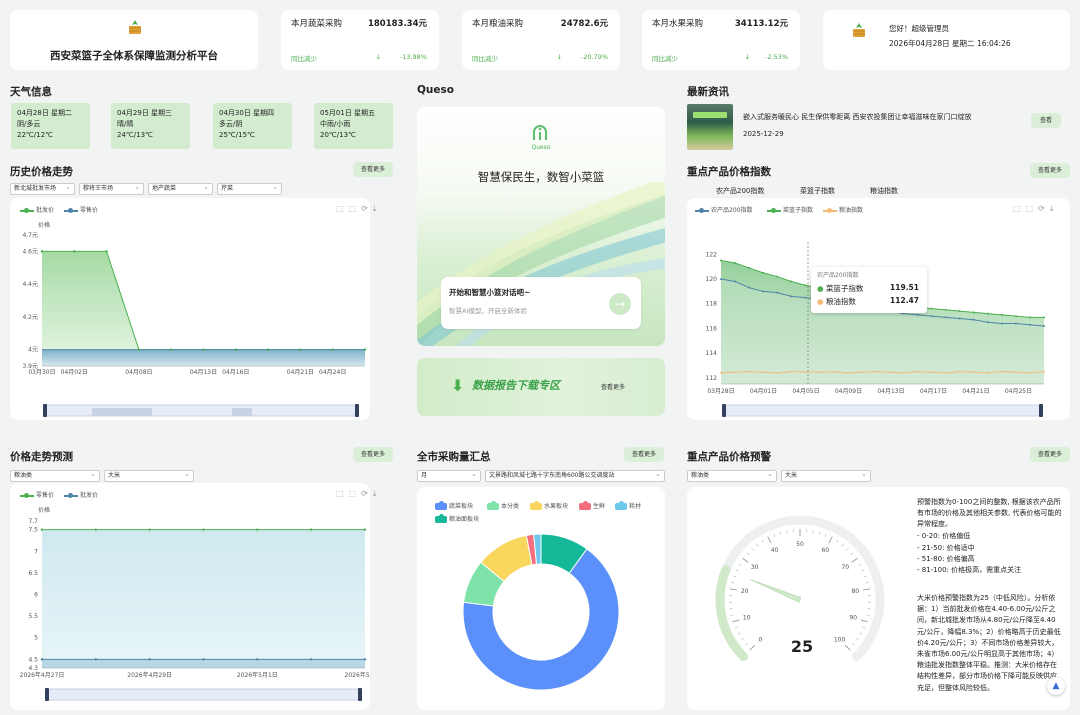  What do you see at coordinates (884, 191) in the screenshot?
I see `index-tab-3: 粮油指数` at bounding box center [884, 191].